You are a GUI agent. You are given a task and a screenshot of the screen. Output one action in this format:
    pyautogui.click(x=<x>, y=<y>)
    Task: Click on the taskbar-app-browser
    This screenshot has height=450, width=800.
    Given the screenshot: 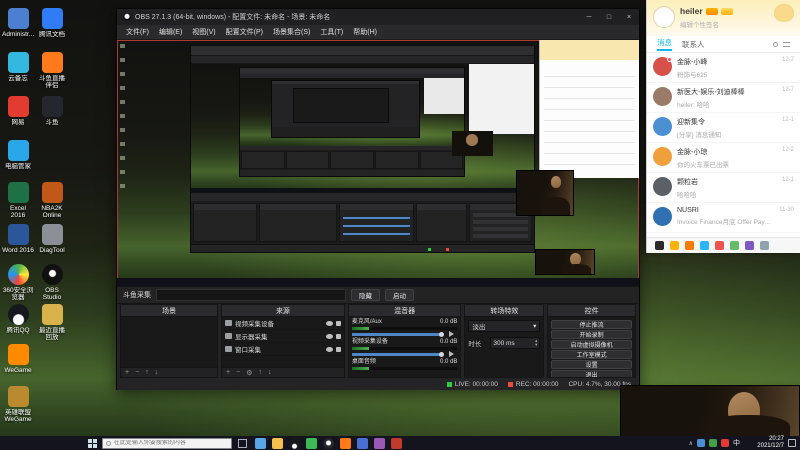 What is the action you would take?
    pyautogui.click(x=260, y=443)
    